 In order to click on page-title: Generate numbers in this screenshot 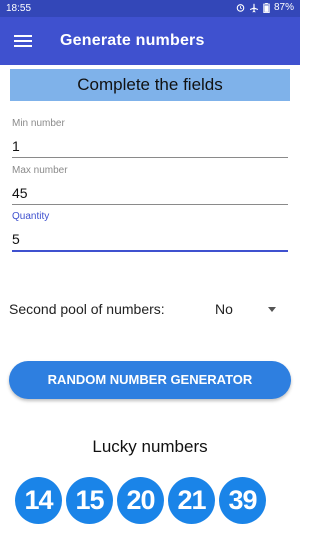, I will do `click(132, 40)`.